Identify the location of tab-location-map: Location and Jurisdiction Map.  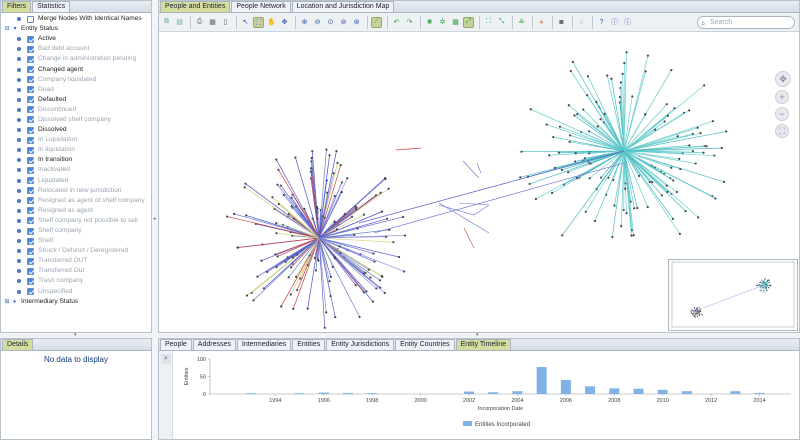
(343, 6).